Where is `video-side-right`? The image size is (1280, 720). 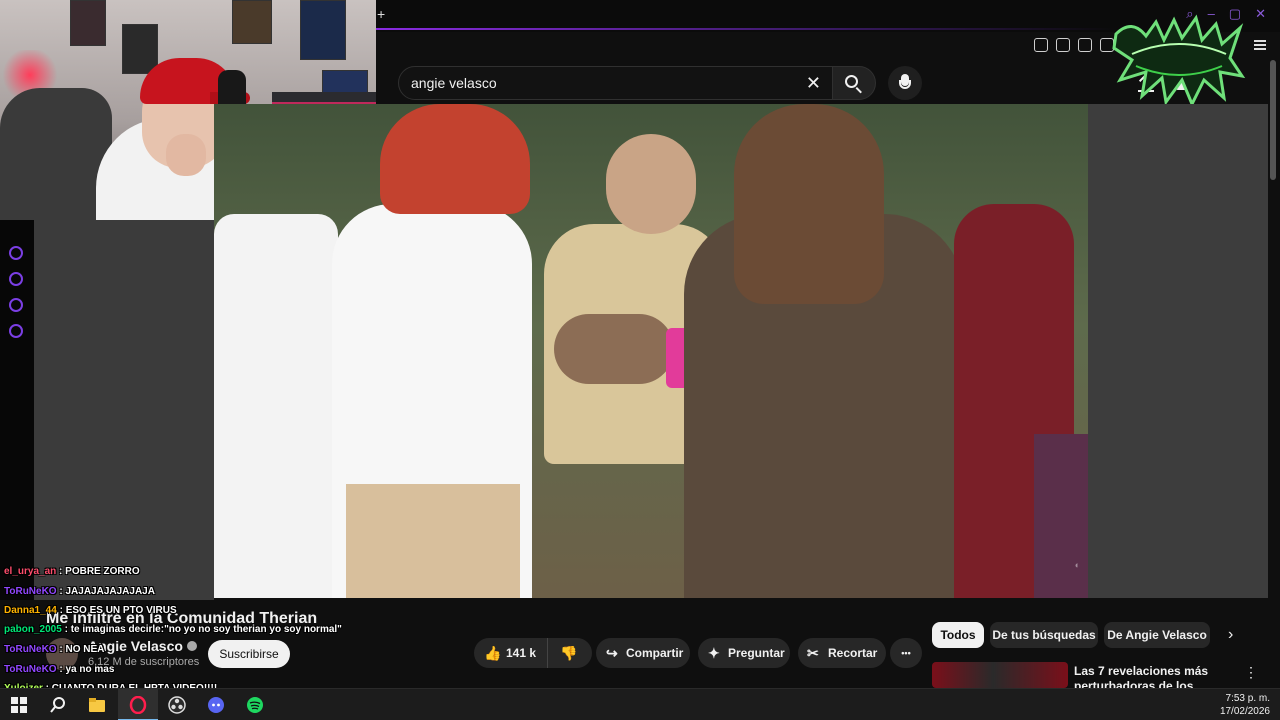 video-side-right is located at coordinates (1178, 351).